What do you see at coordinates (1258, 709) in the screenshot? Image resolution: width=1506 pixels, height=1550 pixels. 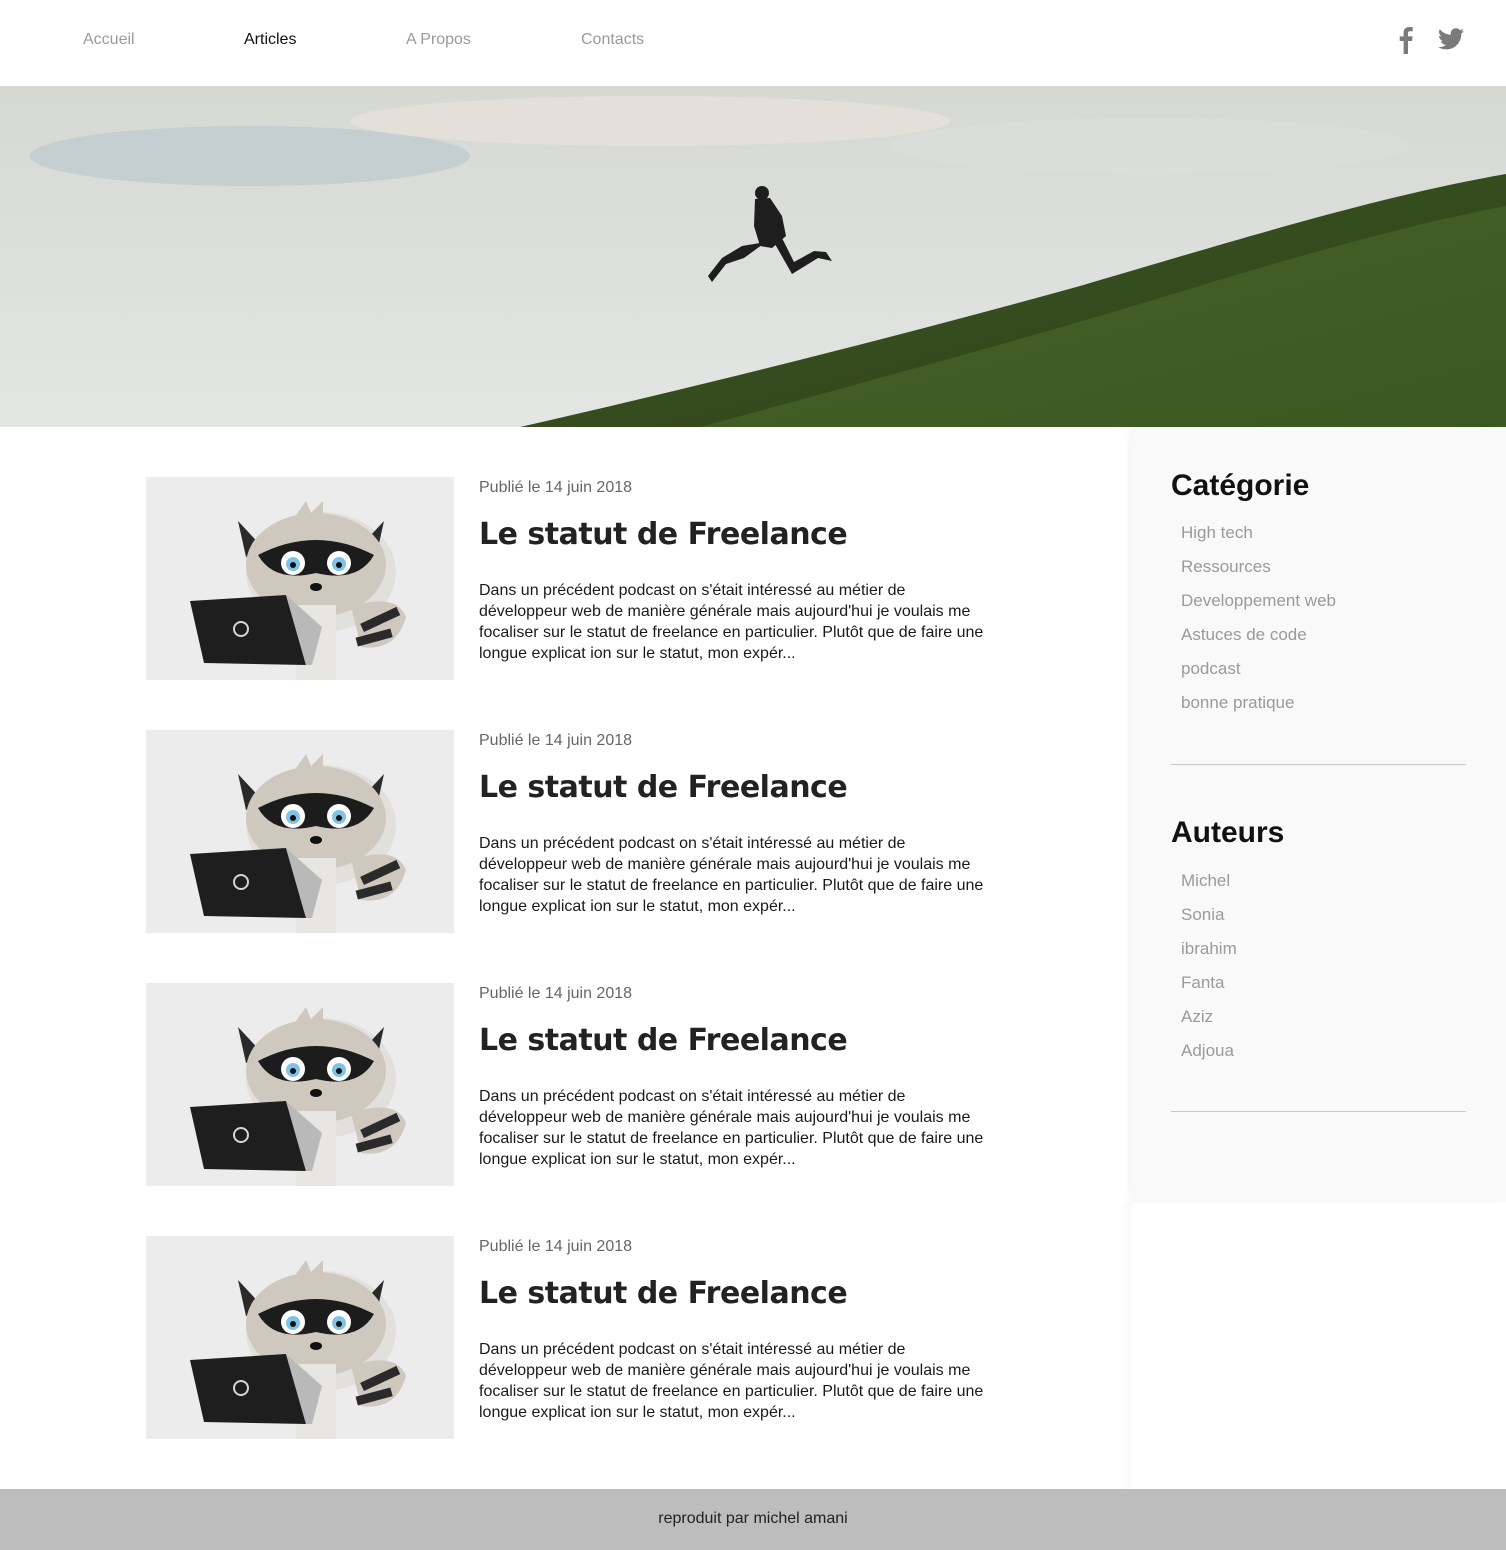 I see `category-item: bonne pratique` at bounding box center [1258, 709].